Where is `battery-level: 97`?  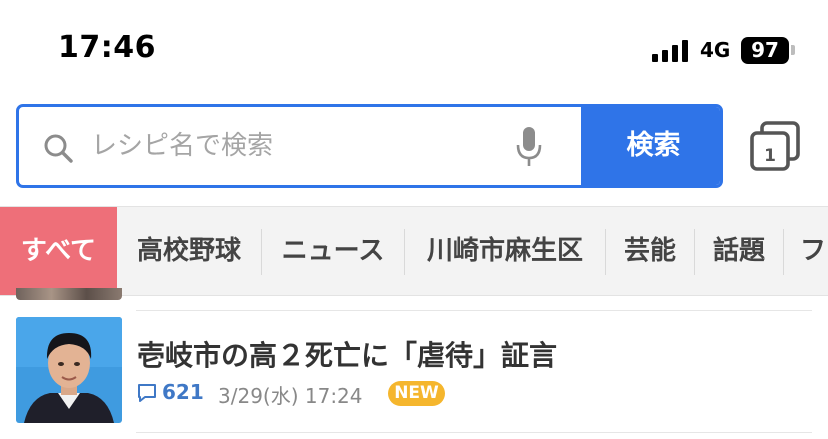 battery-level: 97 is located at coordinates (765, 50).